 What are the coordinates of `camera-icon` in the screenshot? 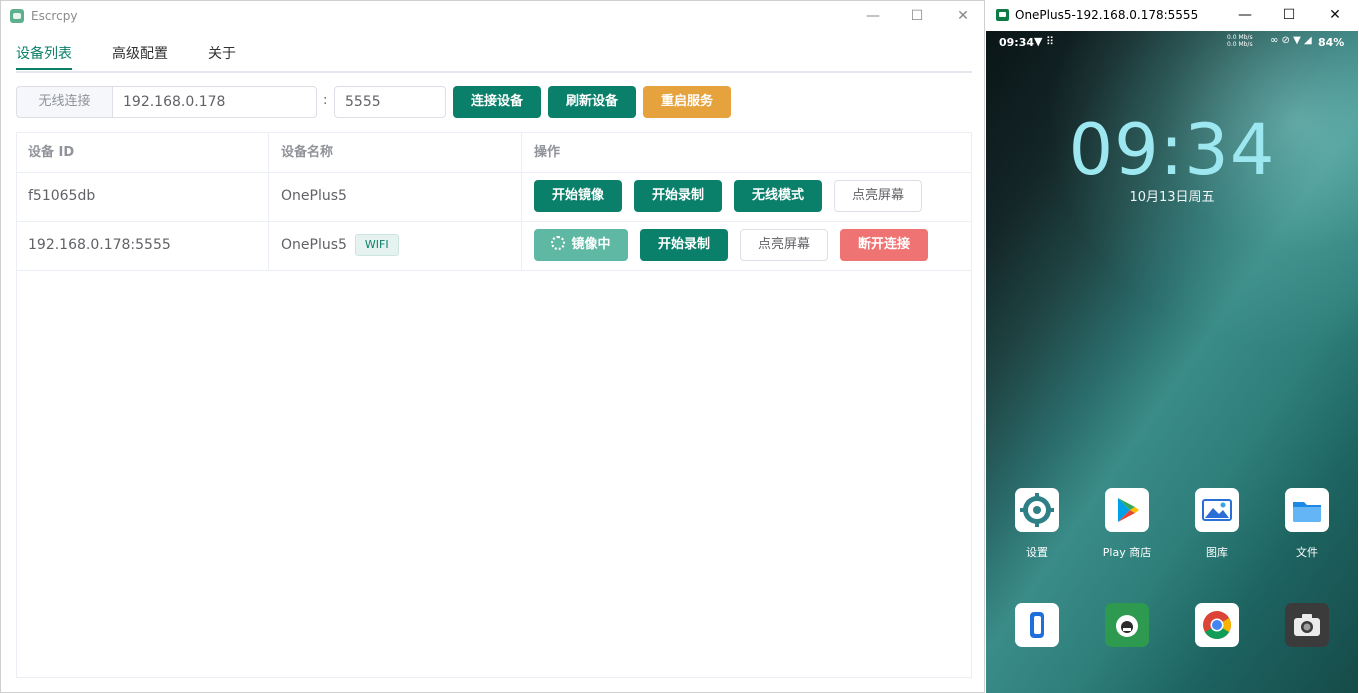 It's located at (1307, 625).